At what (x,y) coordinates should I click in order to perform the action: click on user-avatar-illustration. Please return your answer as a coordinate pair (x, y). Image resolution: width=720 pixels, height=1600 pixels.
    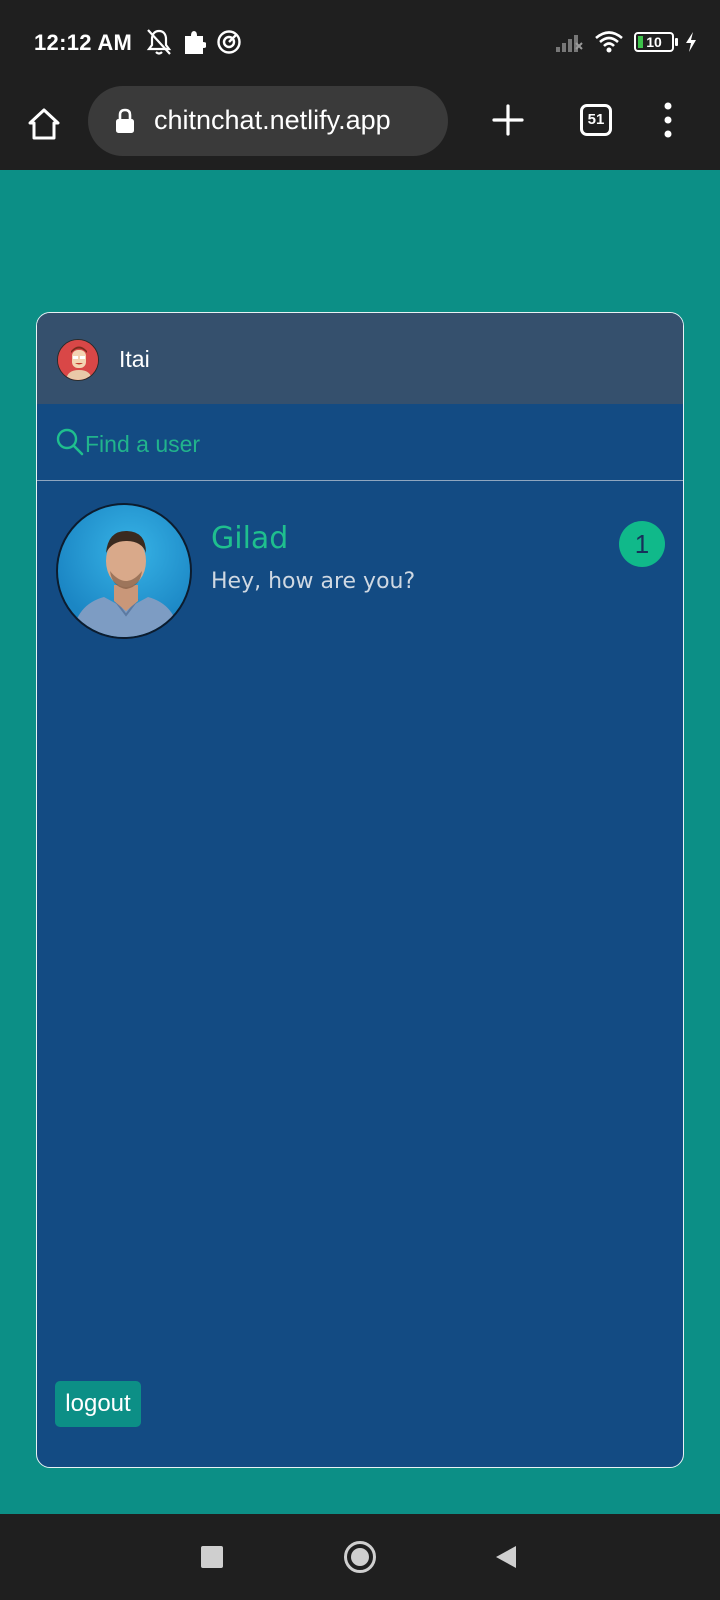
    Looking at the image, I should click on (78, 360).